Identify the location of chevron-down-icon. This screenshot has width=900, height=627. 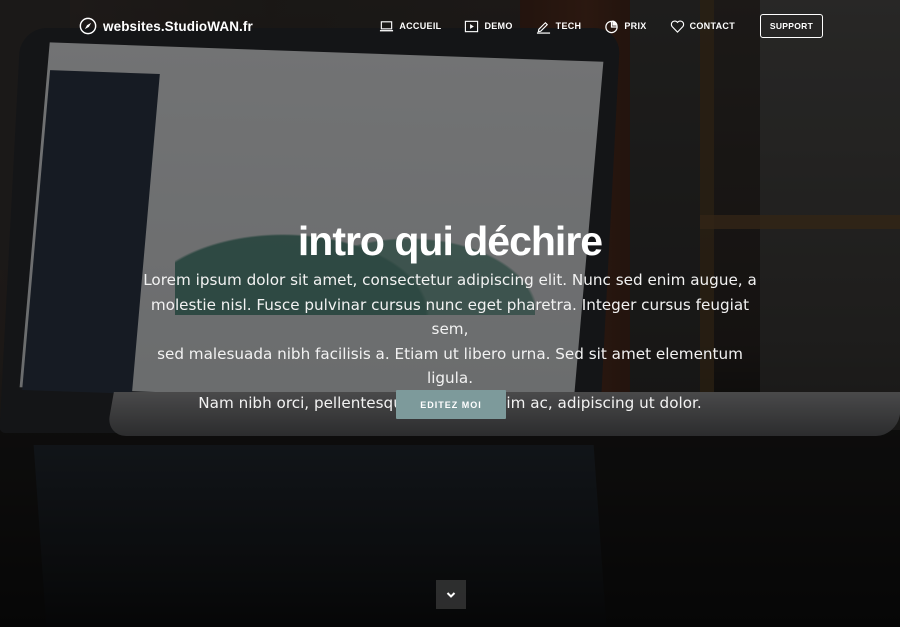
(451, 594).